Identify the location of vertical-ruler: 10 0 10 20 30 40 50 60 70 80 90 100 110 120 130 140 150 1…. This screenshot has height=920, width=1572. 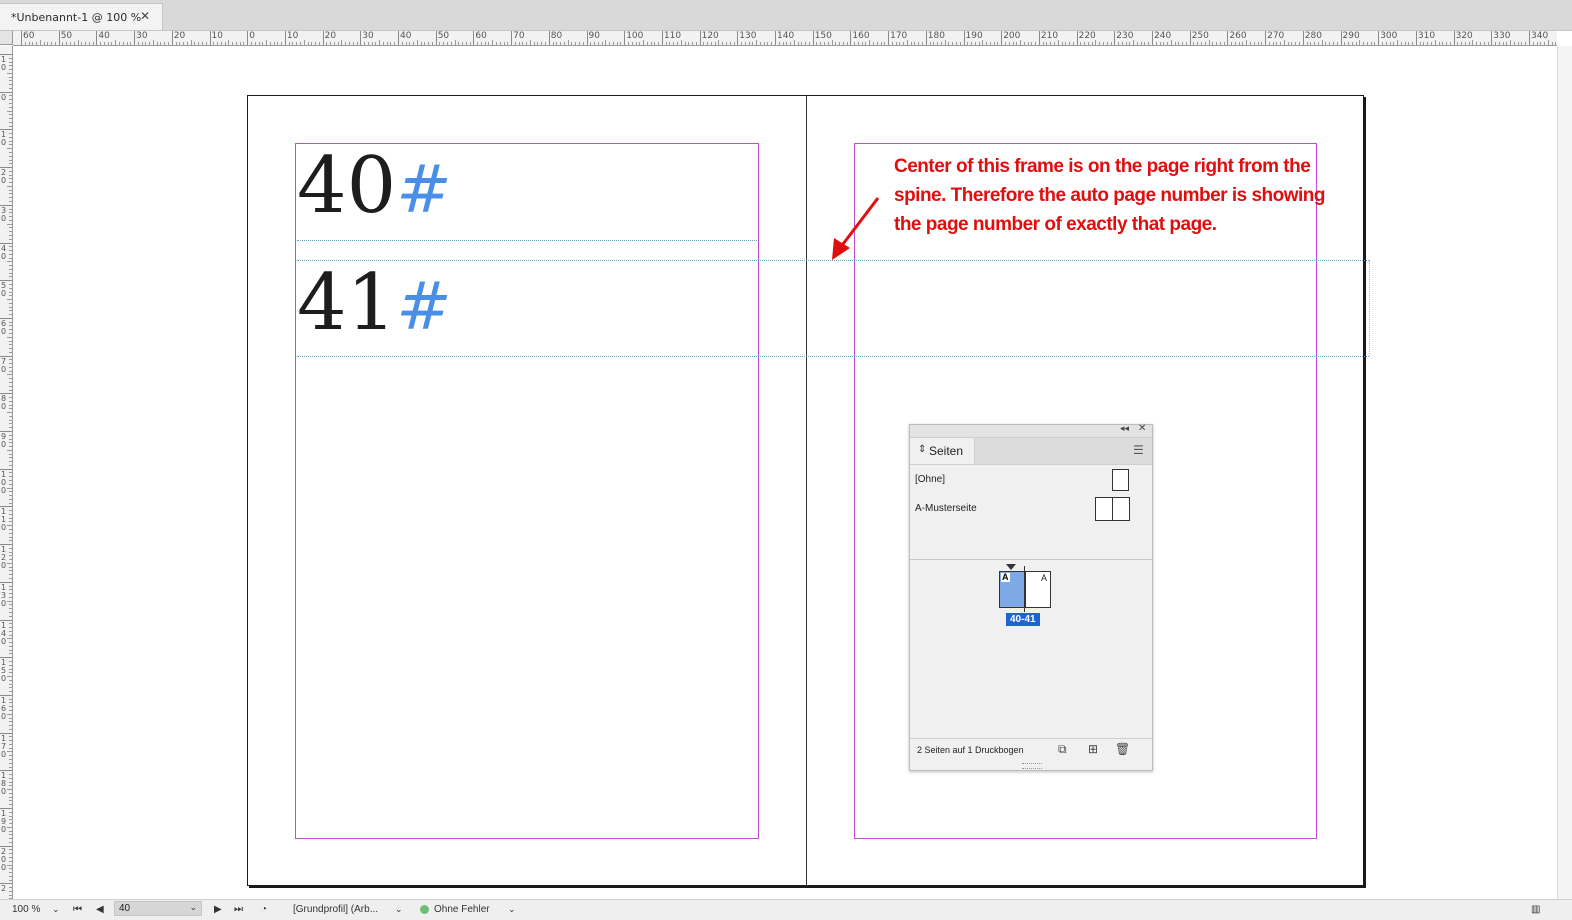
(6, 472).